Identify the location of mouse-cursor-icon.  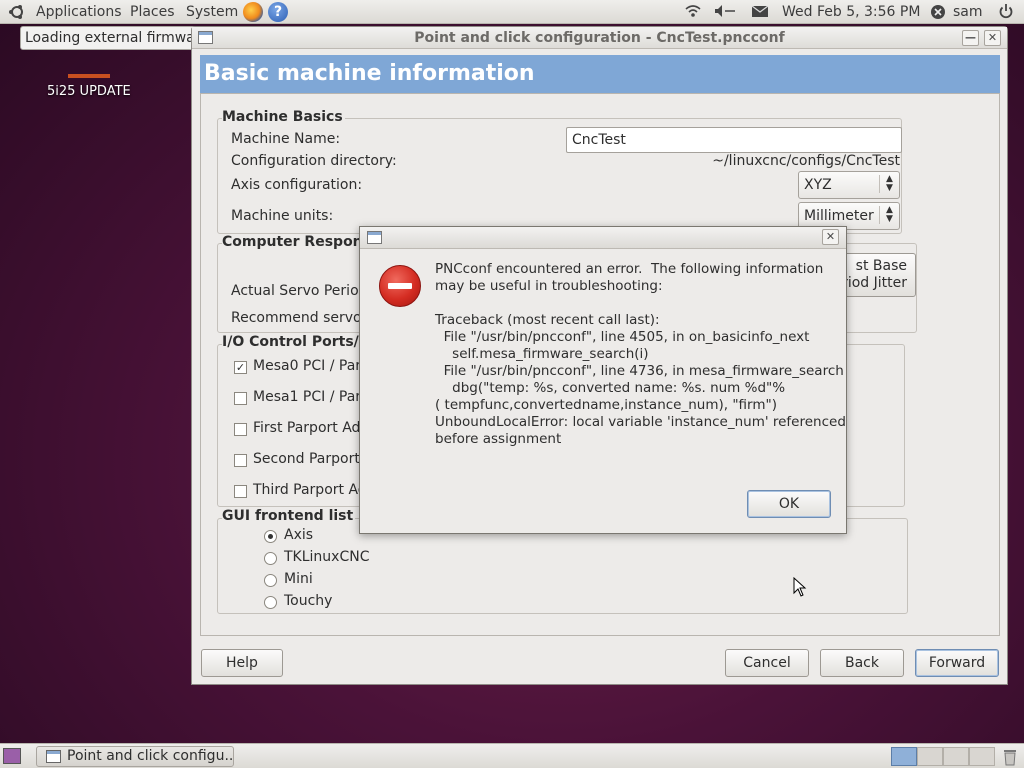
(800, 586).